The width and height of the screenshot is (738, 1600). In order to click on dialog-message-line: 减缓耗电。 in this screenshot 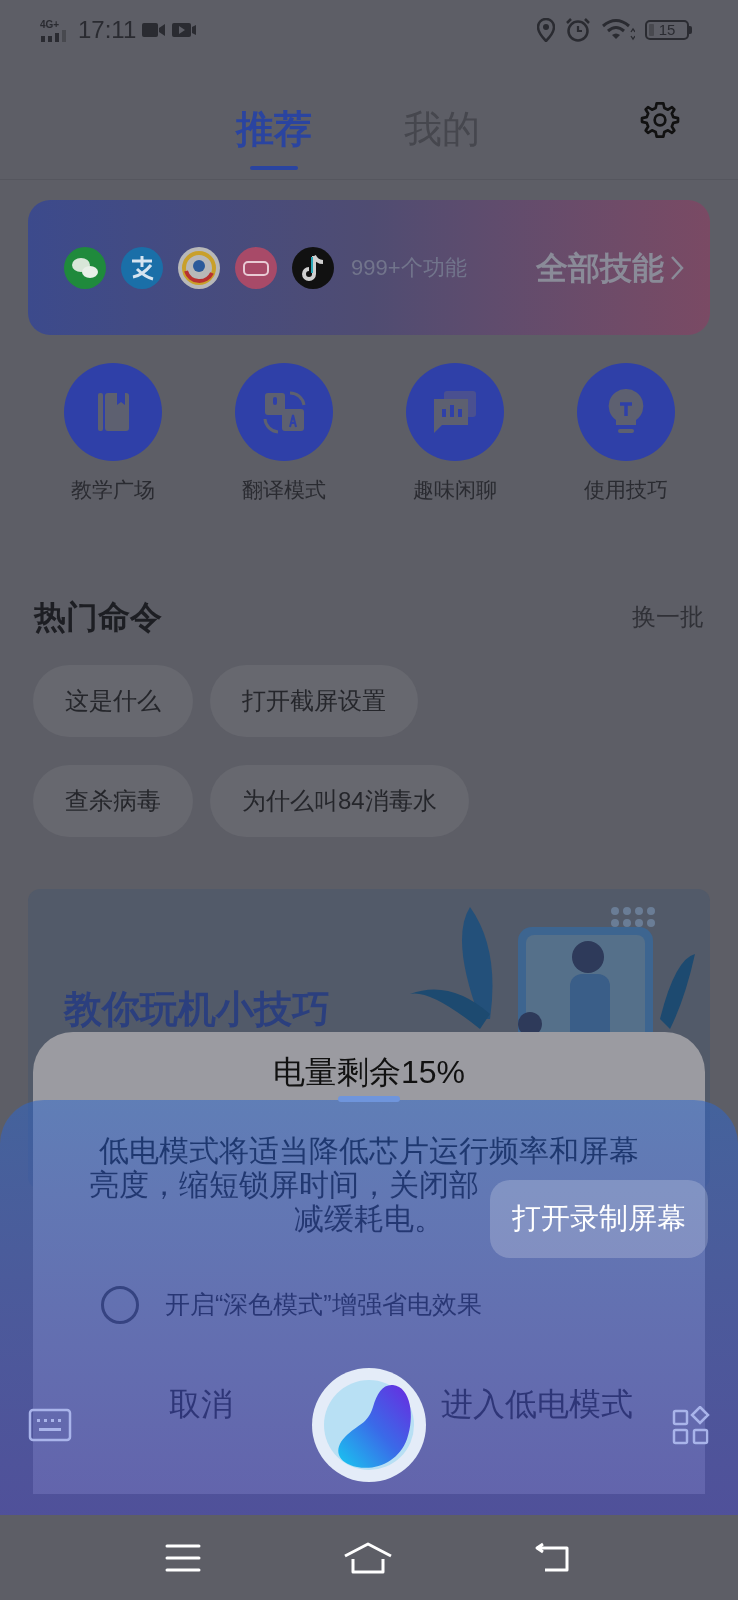, I will do `click(369, 1219)`.